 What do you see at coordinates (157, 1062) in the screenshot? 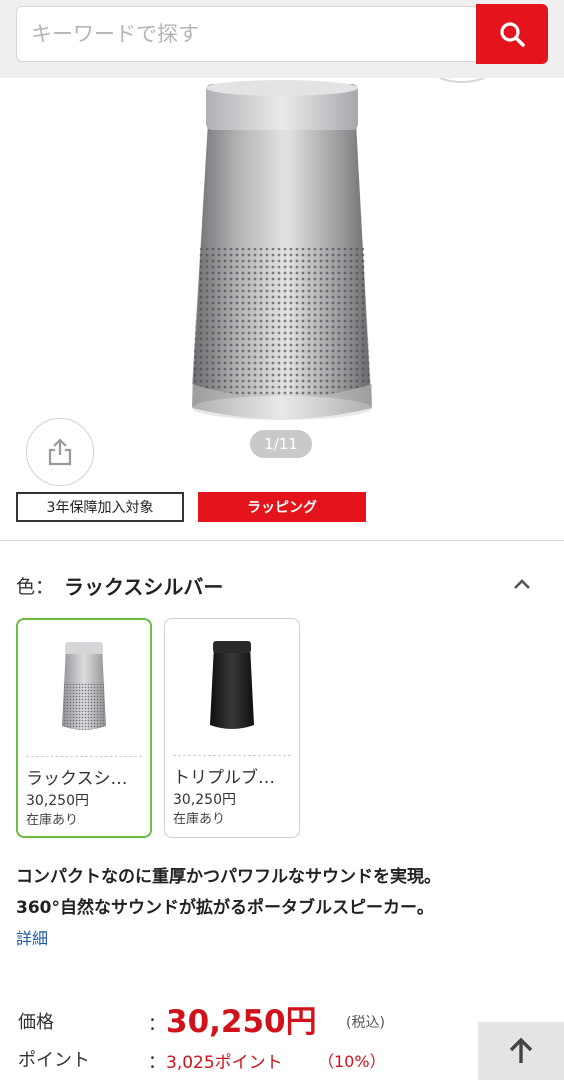
I see `points-colon: ：` at bounding box center [157, 1062].